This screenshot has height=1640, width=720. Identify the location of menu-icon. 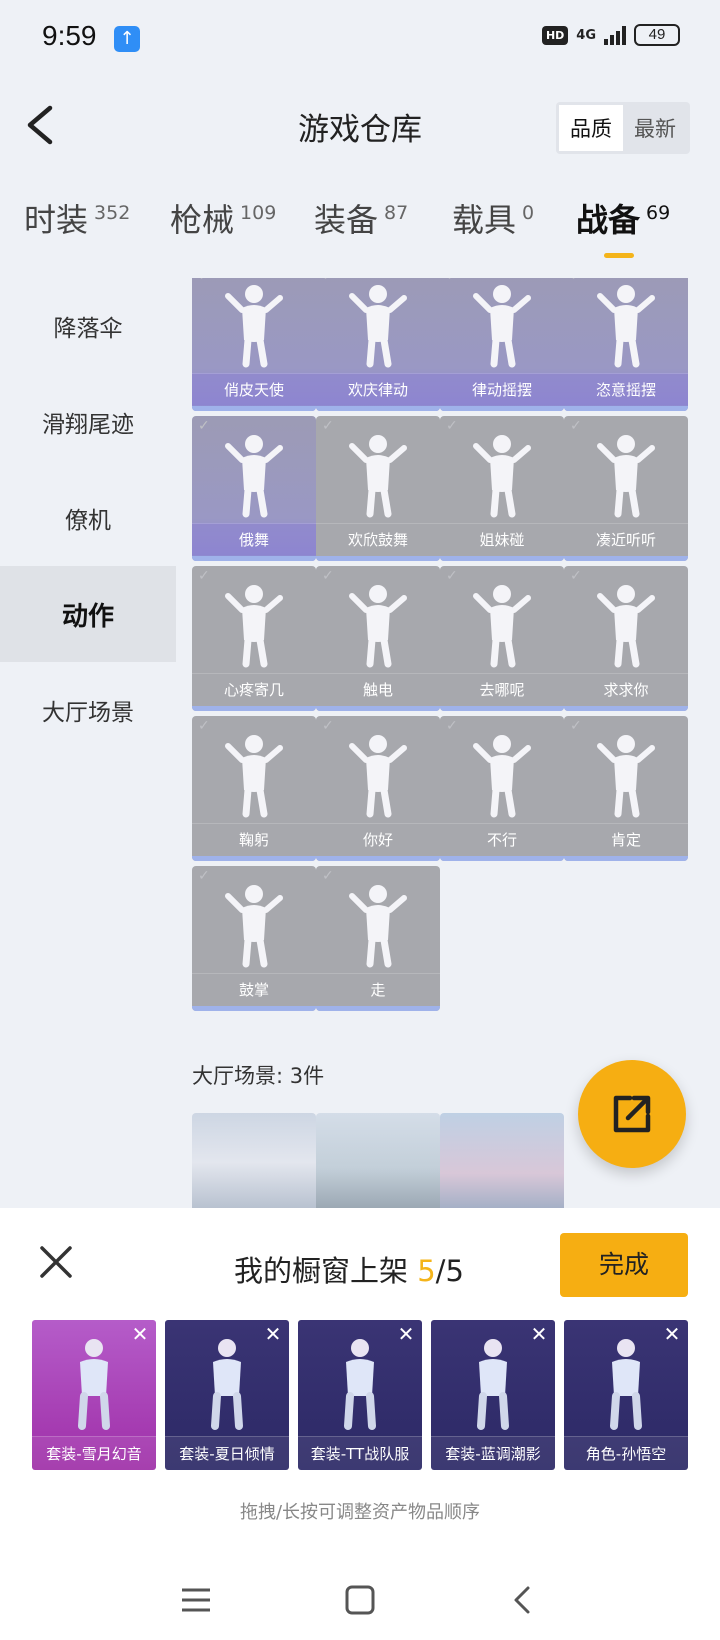
(196, 1600).